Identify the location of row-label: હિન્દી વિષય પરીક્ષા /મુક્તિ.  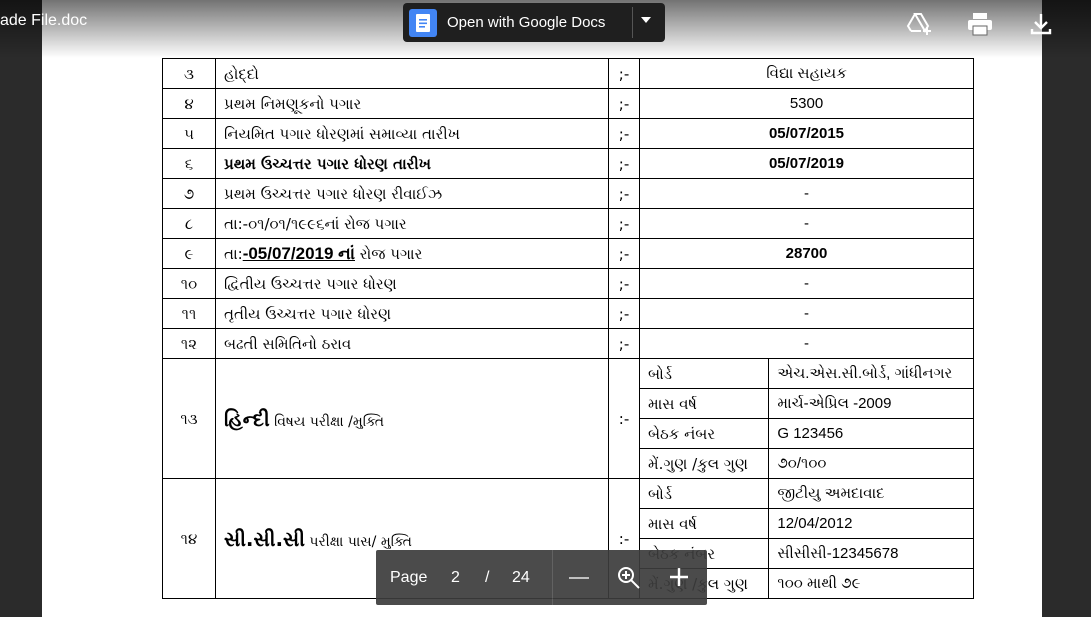
(412, 418).